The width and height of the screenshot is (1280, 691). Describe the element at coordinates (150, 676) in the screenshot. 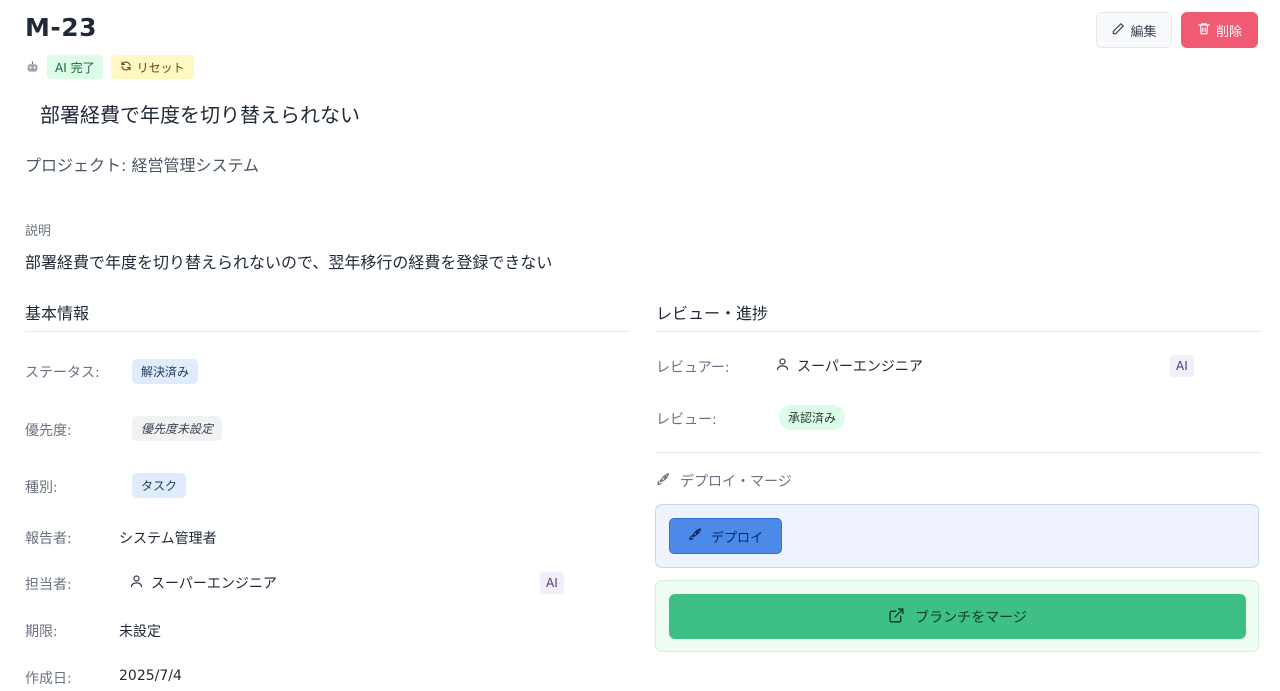

I see `created-value: 2025/7/4` at that location.